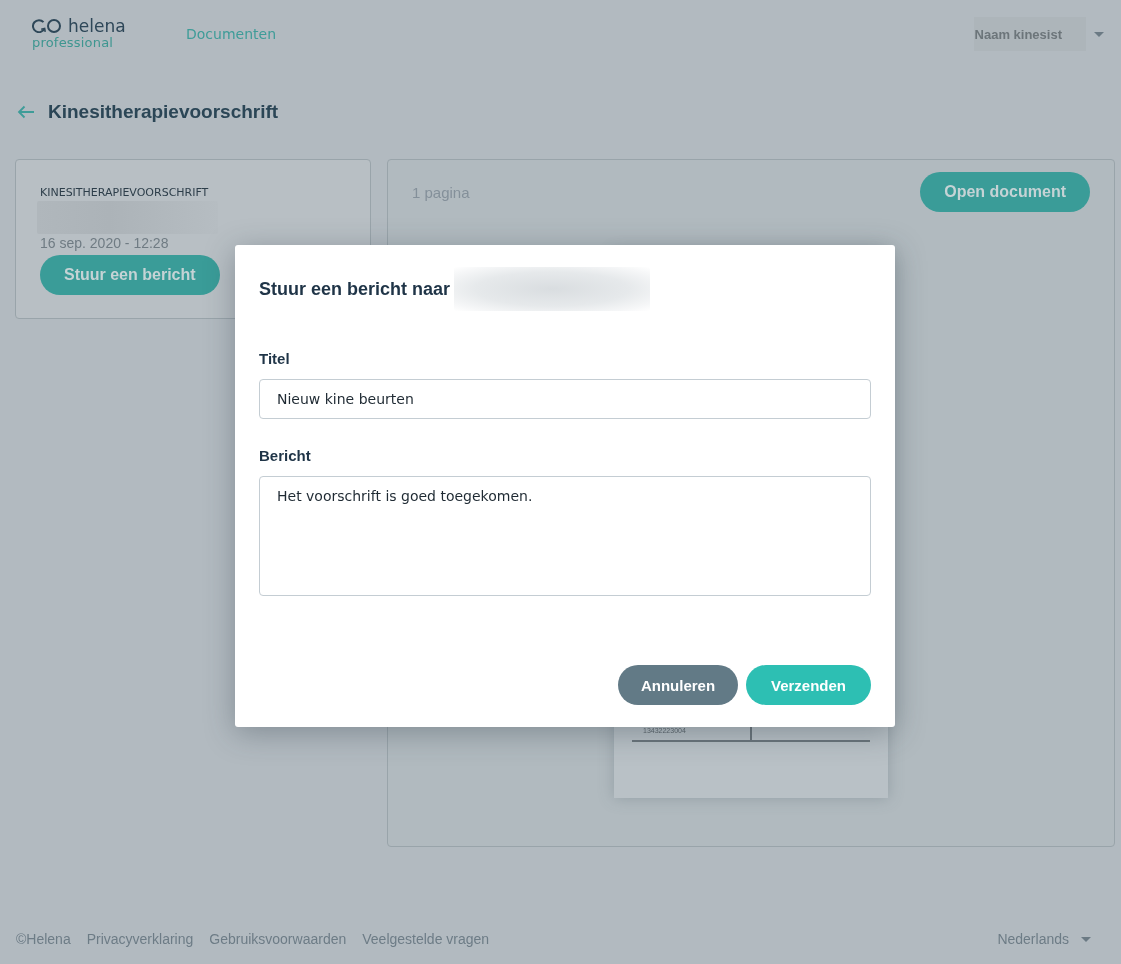 This screenshot has width=1121, height=964. What do you see at coordinates (278, 939) in the screenshot?
I see `footer-link: Gebruiksvoorwaarden` at bounding box center [278, 939].